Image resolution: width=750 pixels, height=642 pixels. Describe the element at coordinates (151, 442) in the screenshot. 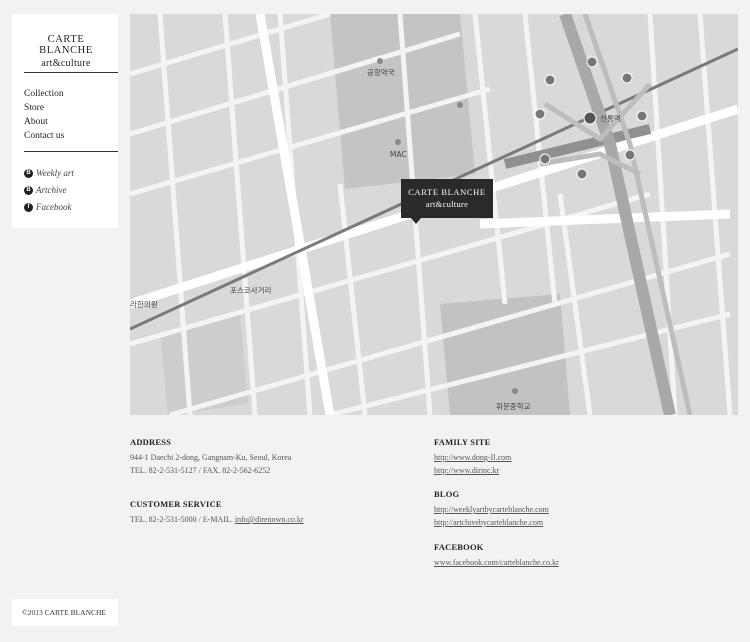

I see `address-heading: ADDRESS` at that location.